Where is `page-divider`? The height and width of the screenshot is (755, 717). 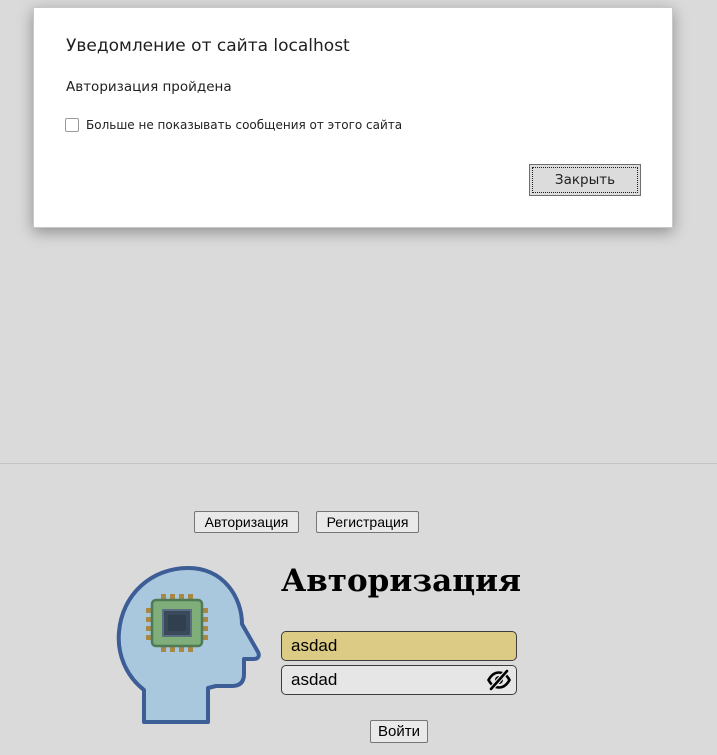
page-divider is located at coordinates (358, 463).